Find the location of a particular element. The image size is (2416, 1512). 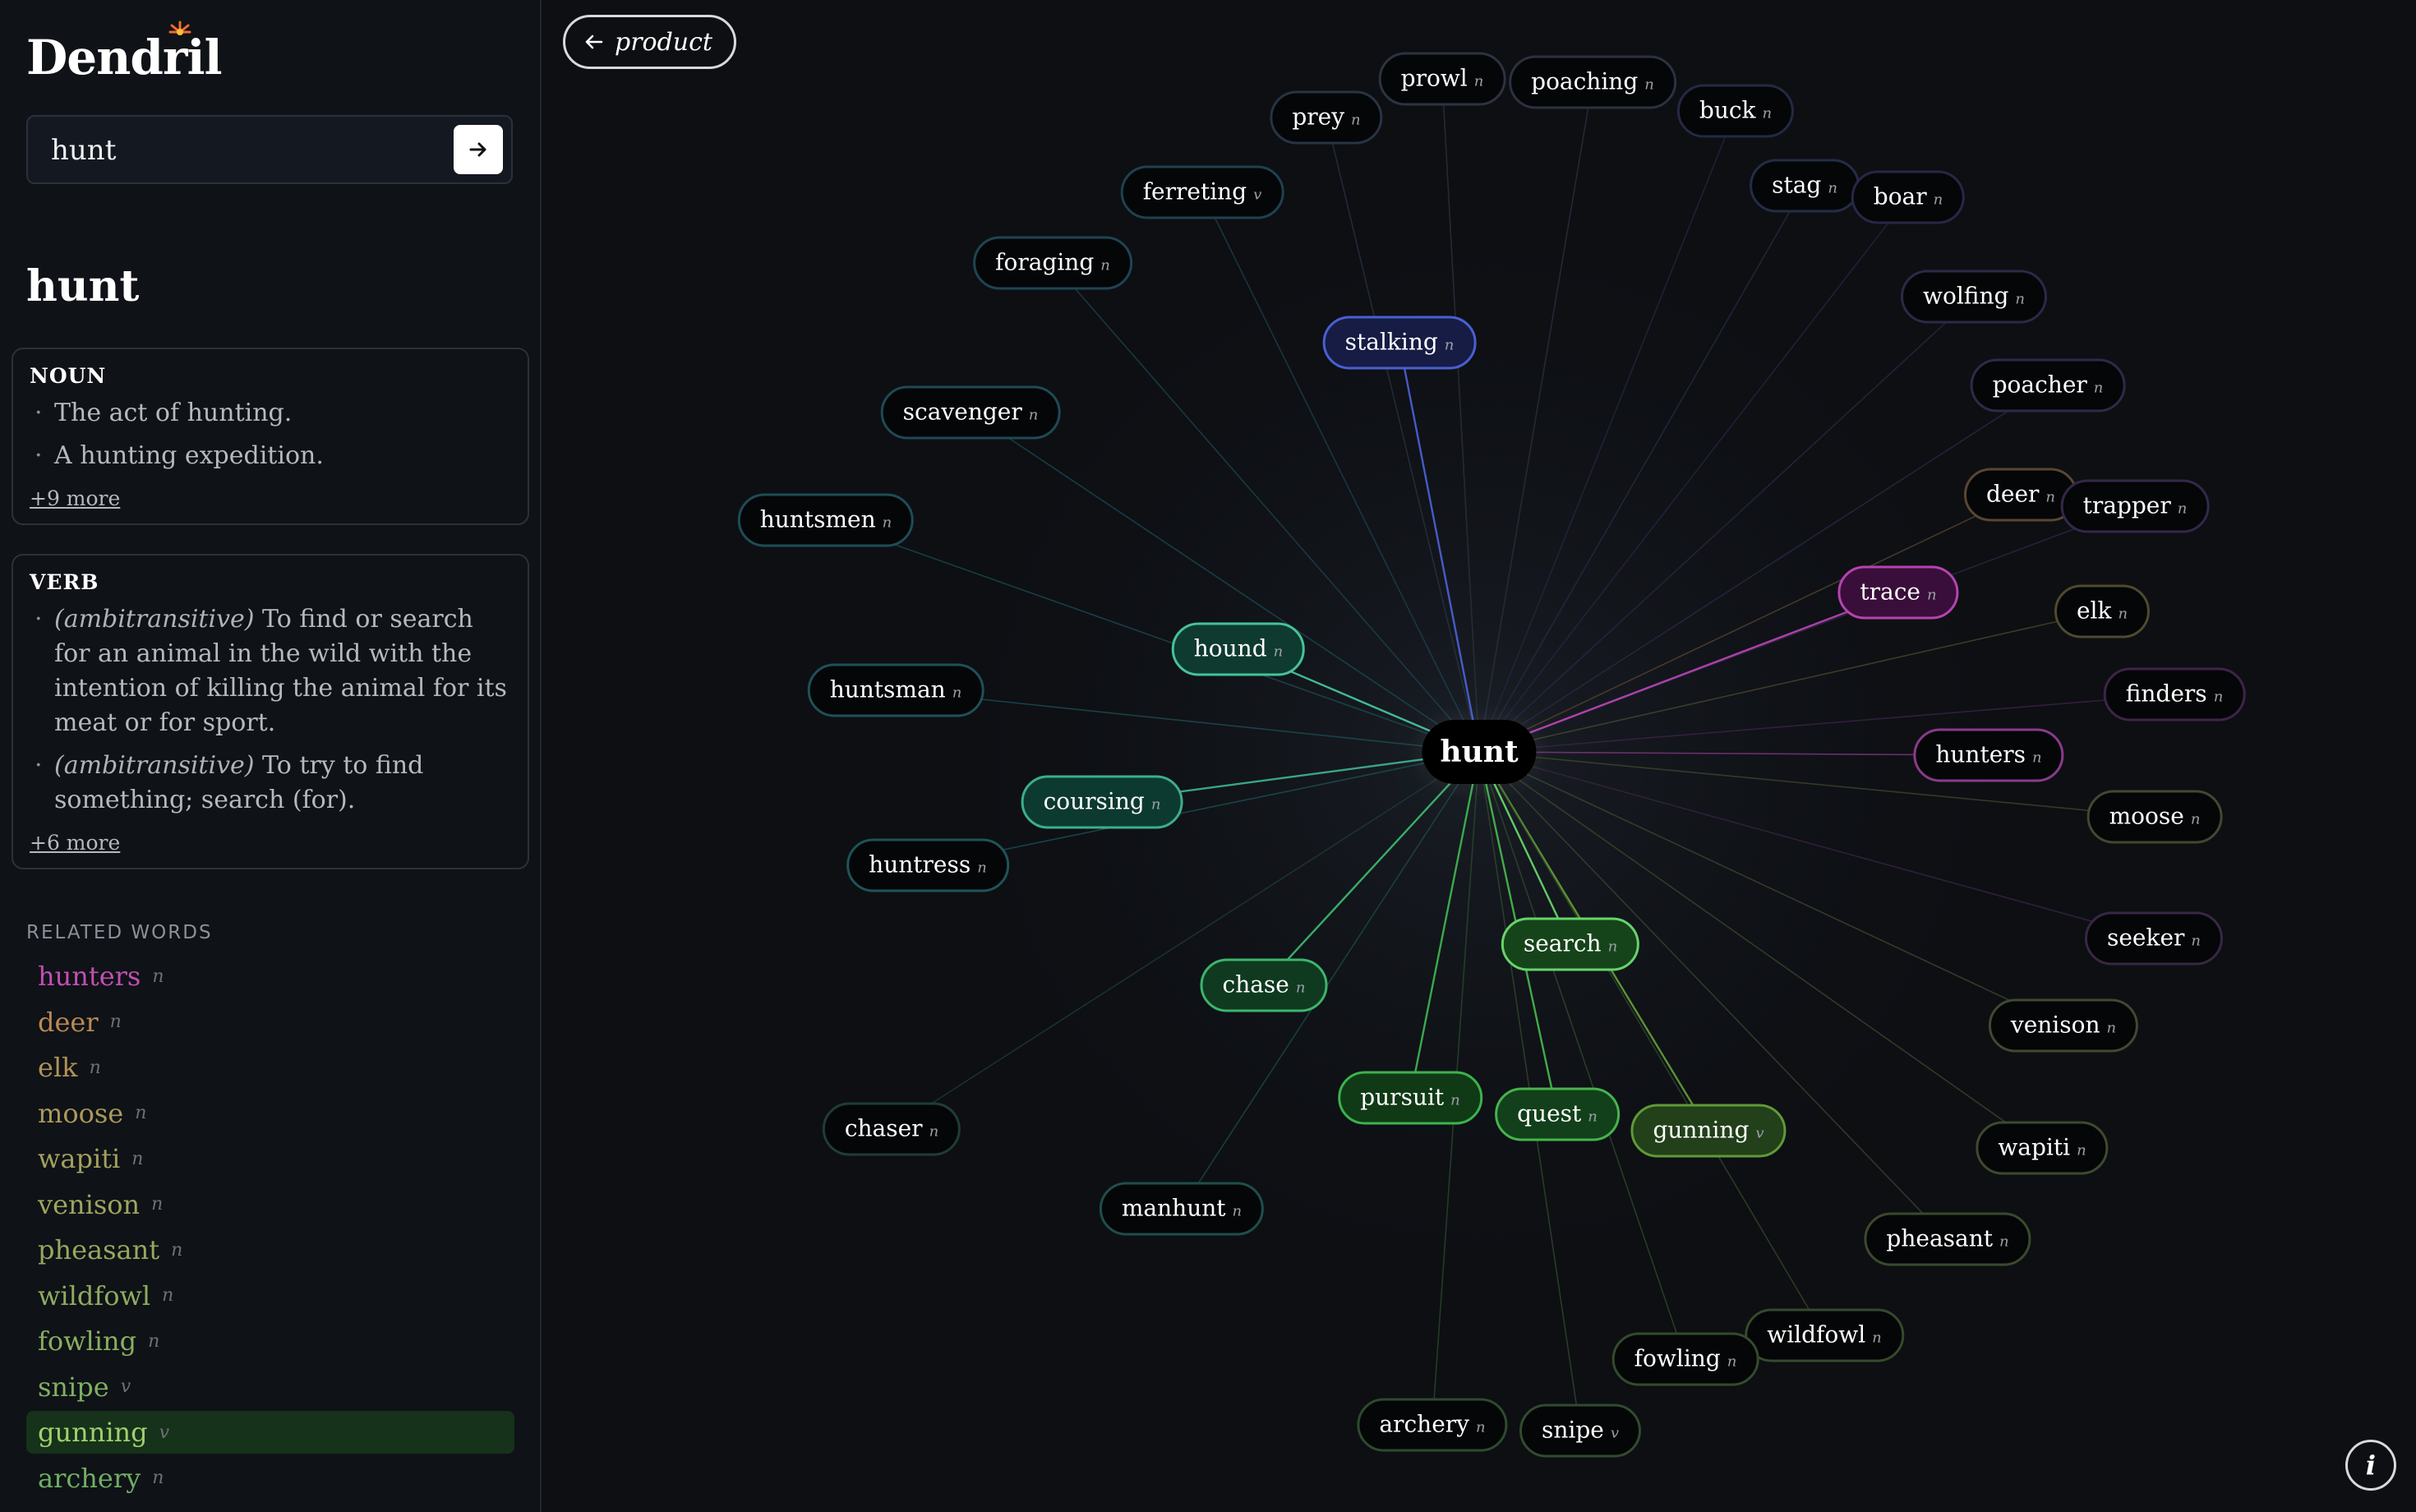

pos-label: NOUN is located at coordinates (69, 376).